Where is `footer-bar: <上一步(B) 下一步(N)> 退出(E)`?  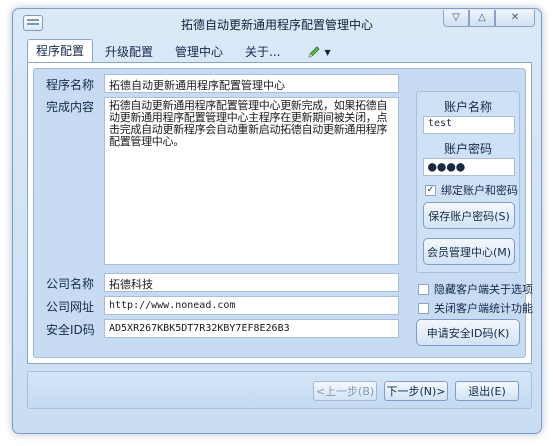
footer-bar: <上一步(B) 下一步(N)> 退出(E) is located at coordinates (279, 390).